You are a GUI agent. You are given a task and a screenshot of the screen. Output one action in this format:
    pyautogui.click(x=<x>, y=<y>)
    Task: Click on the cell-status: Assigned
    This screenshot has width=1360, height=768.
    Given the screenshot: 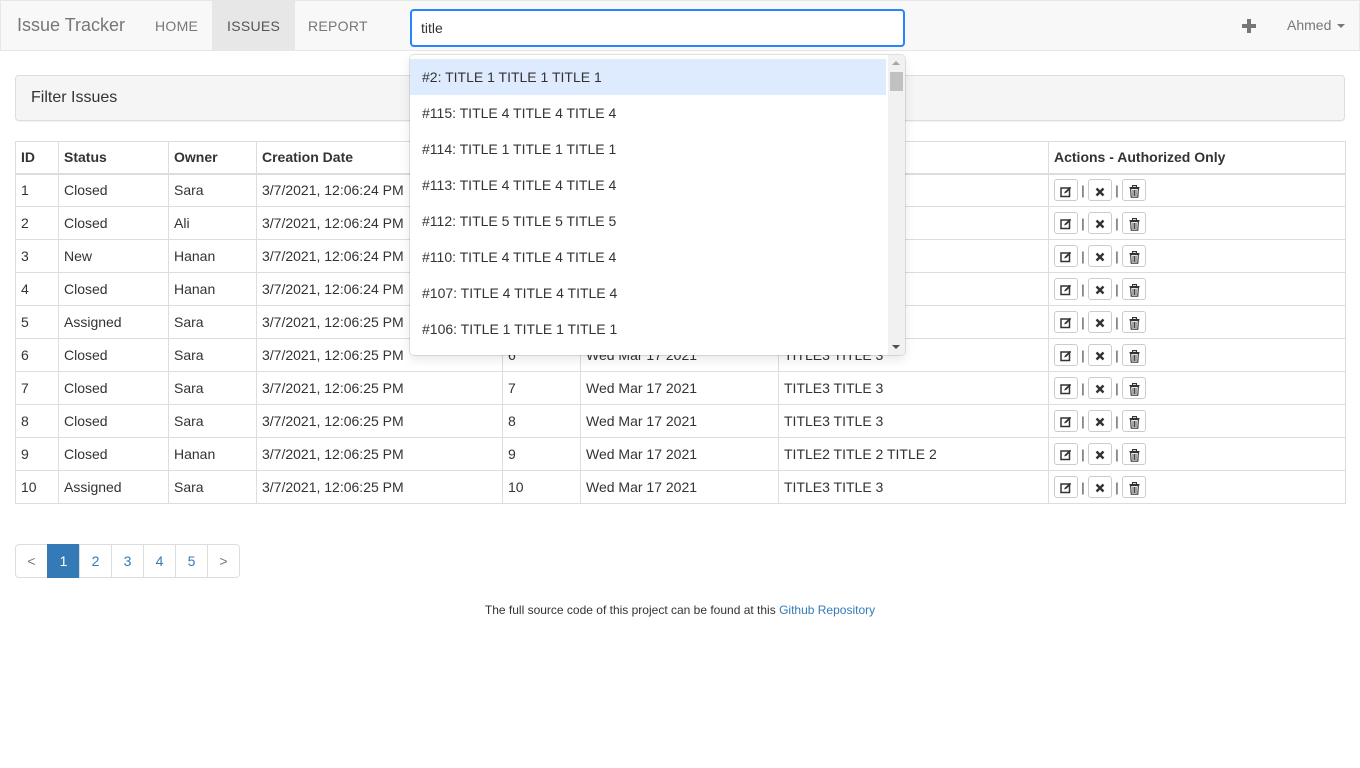 What is the action you would take?
    pyautogui.click(x=113, y=322)
    